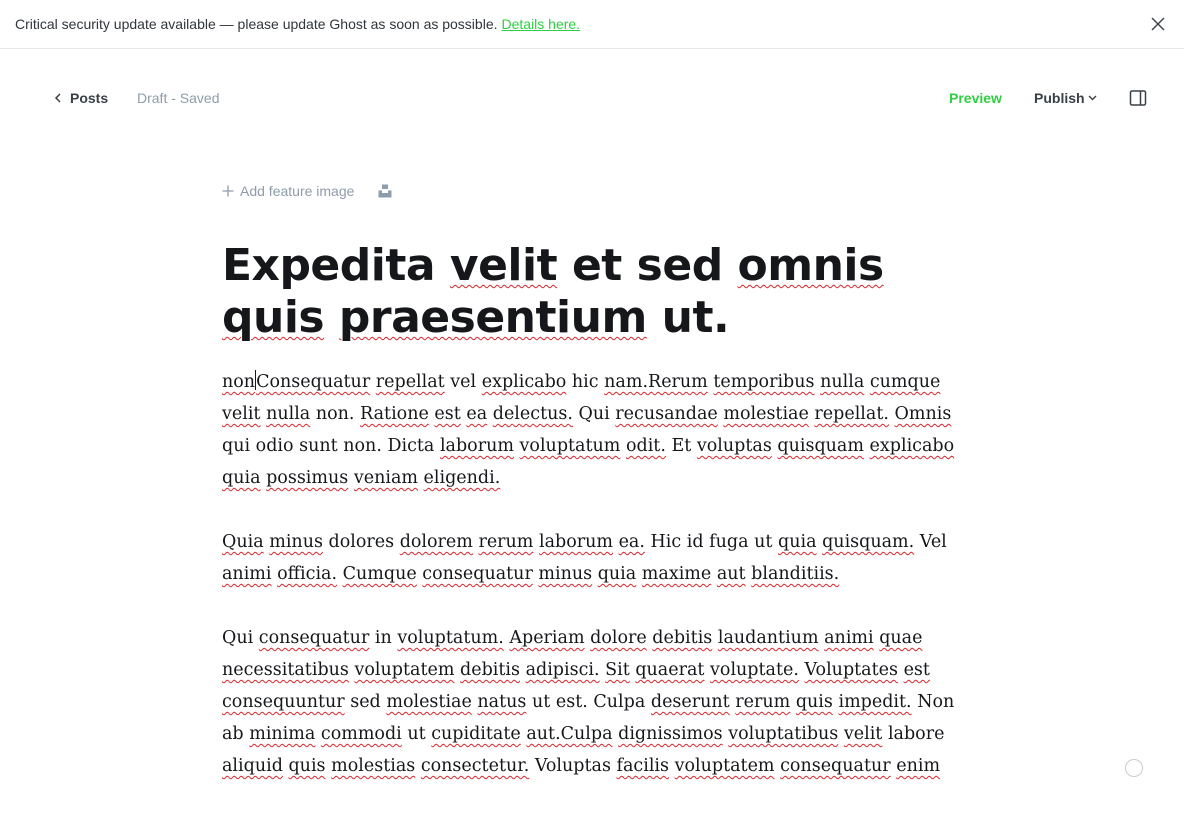 This screenshot has width=1184, height=814. What do you see at coordinates (905, 382) in the screenshot?
I see `body-word: cumque` at bounding box center [905, 382].